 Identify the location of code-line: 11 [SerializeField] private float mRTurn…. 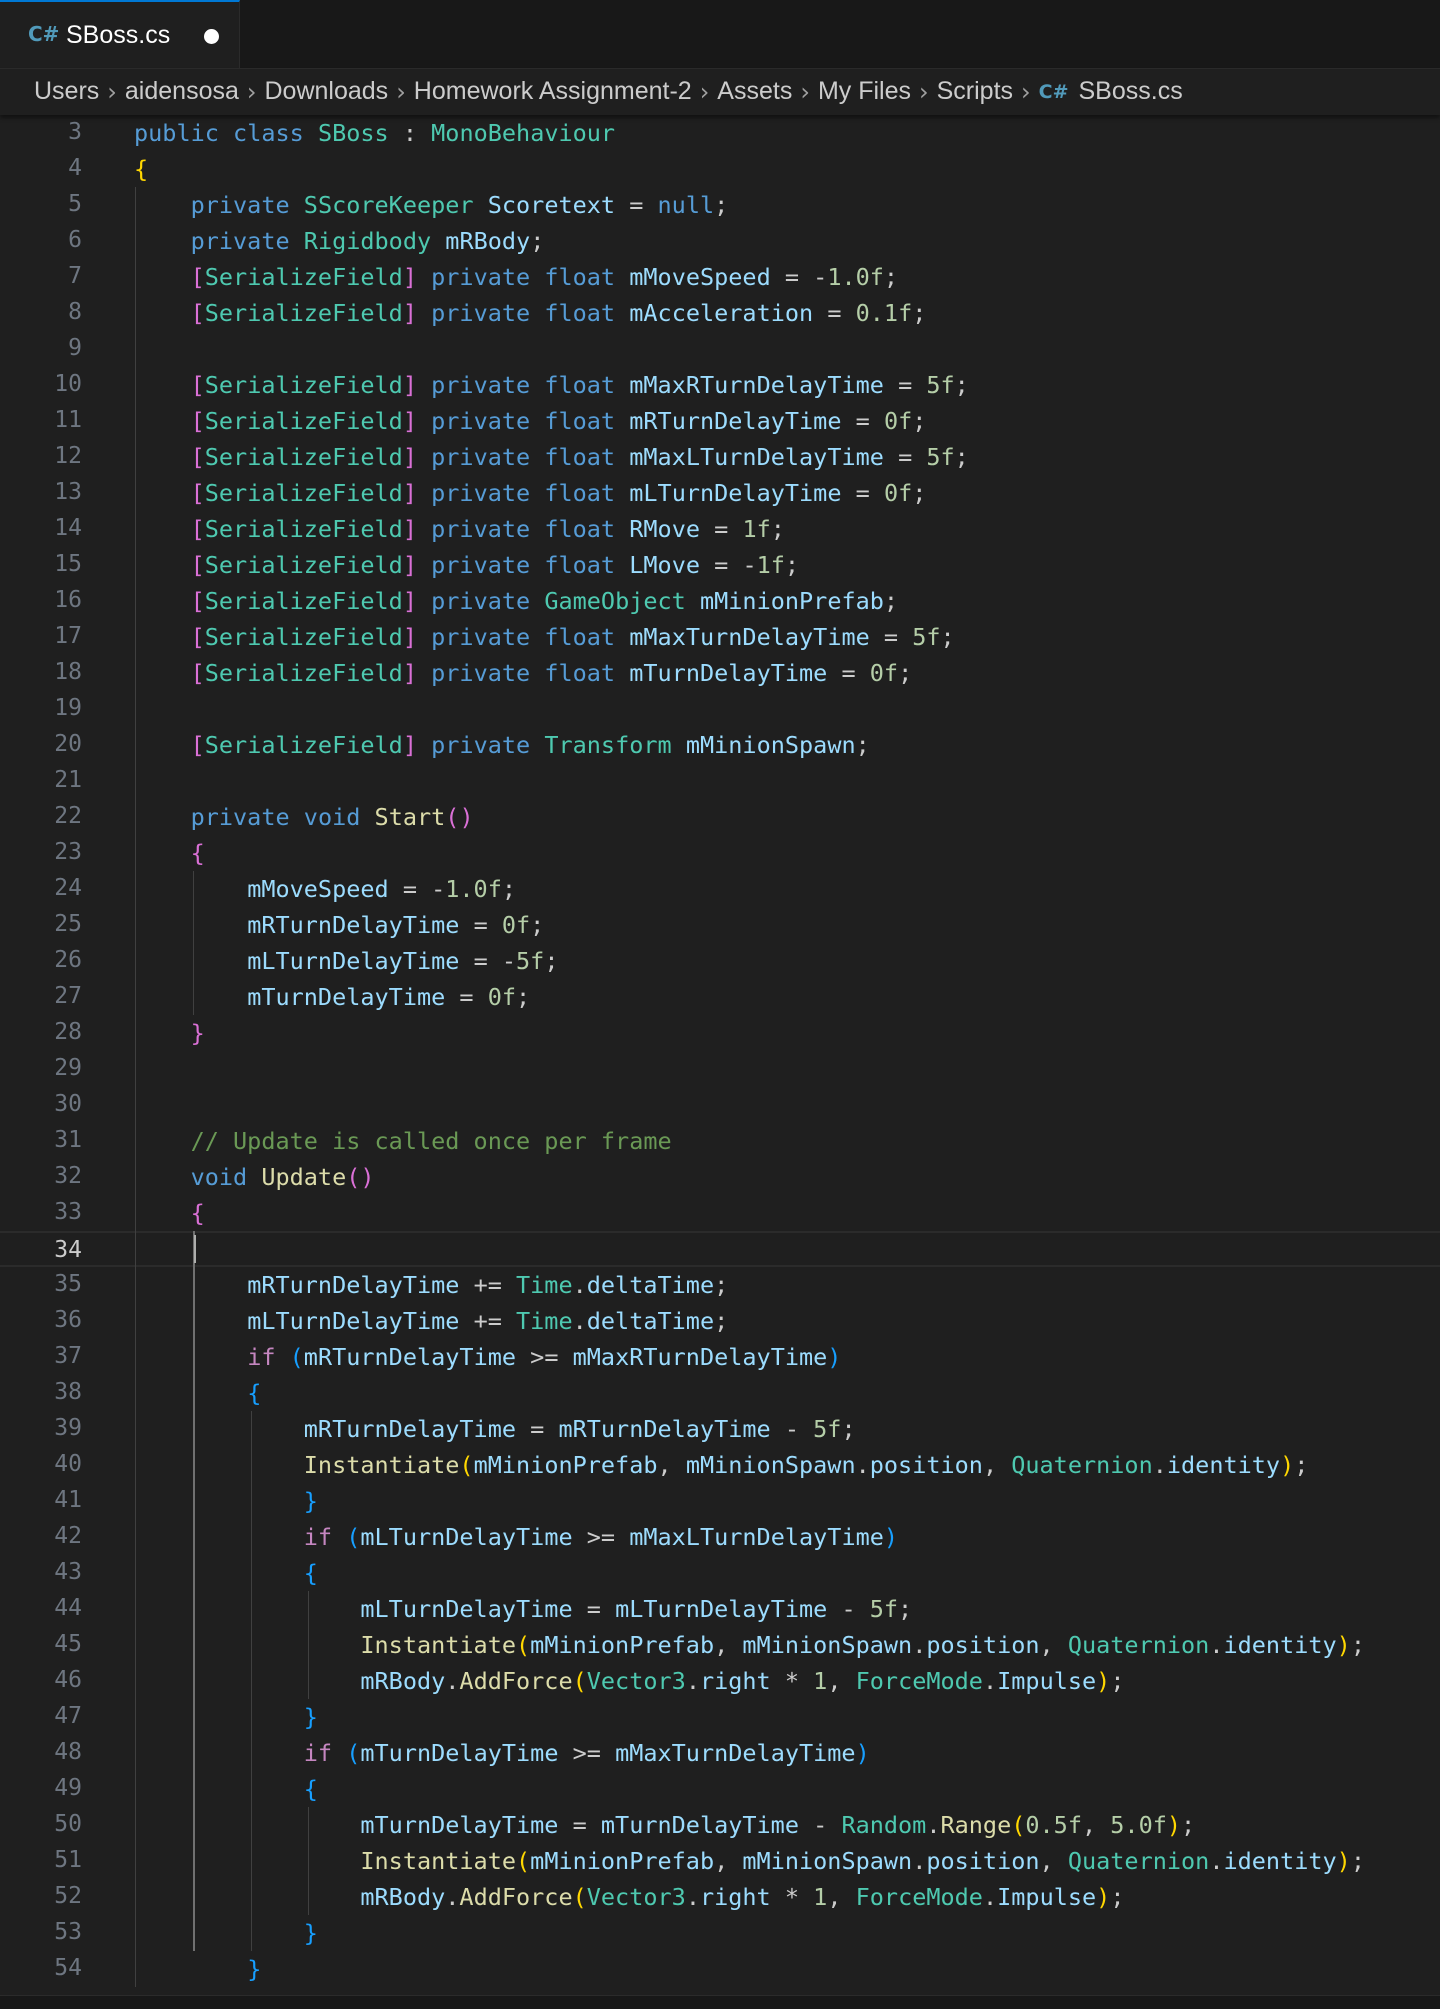
(720, 421).